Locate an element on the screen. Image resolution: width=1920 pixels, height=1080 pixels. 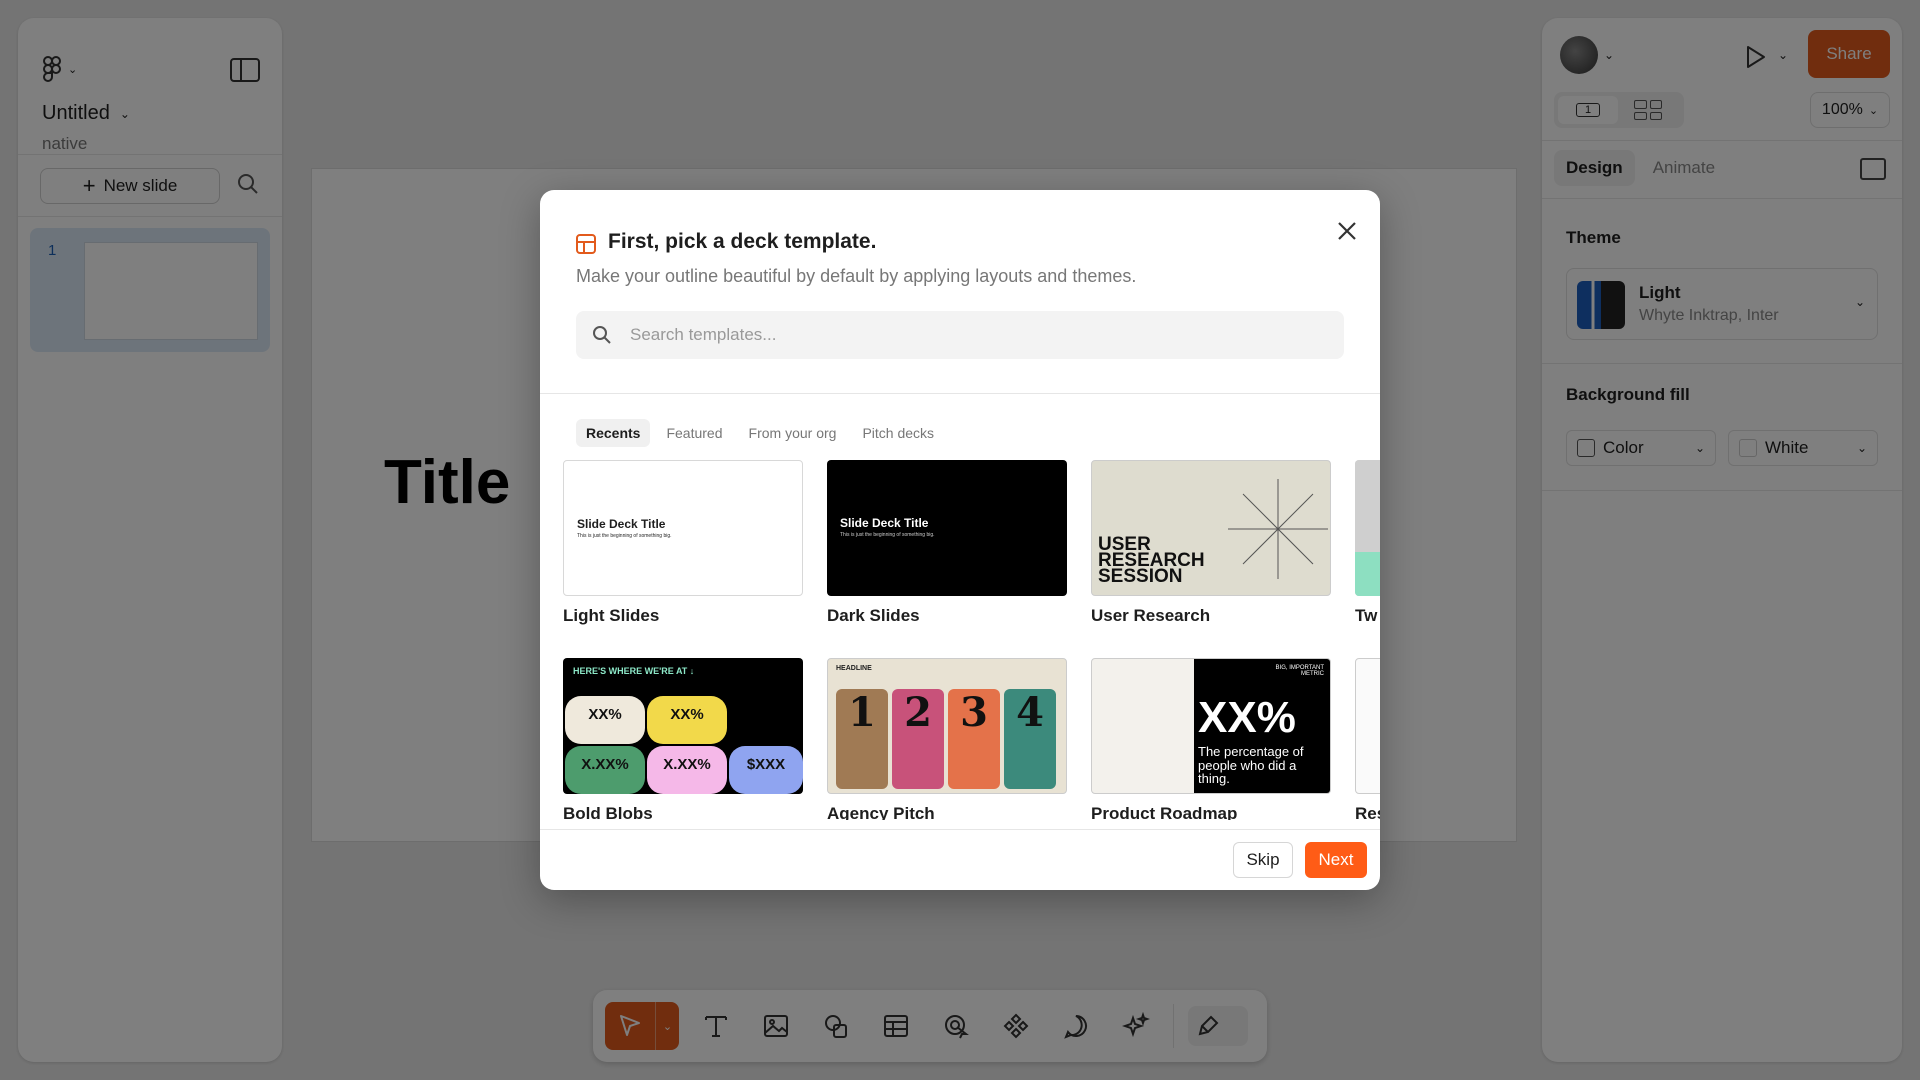
template-card-user-research: USER RESEARCH SESSION User Research is located at coordinates (1211, 543).